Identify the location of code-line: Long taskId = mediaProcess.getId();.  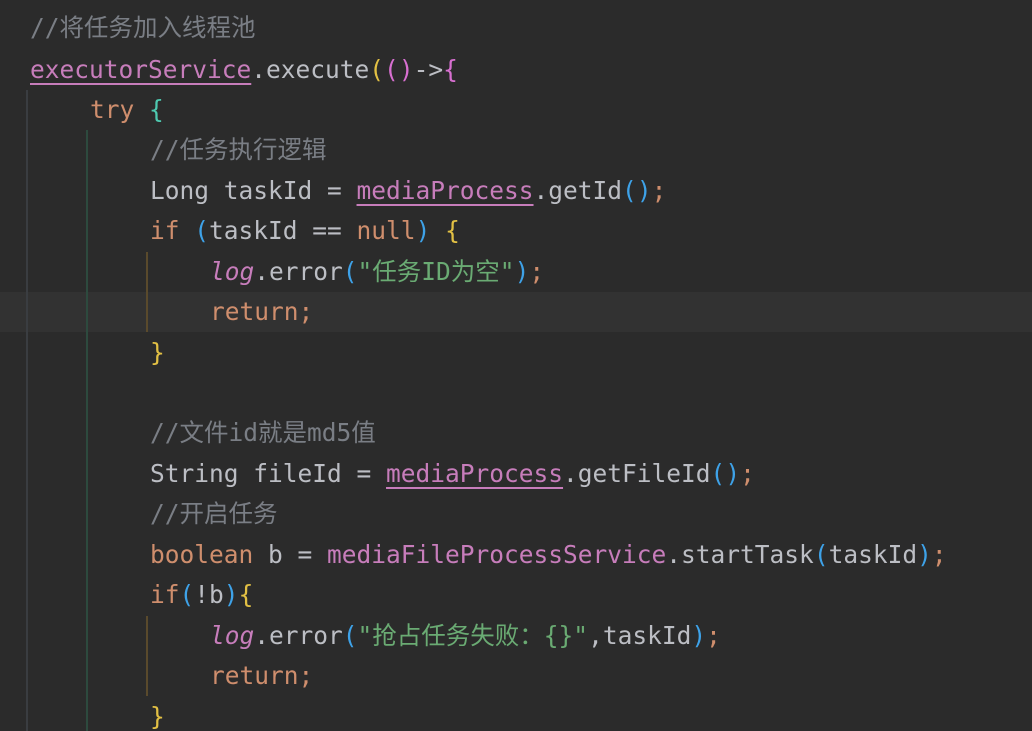
(408, 191).